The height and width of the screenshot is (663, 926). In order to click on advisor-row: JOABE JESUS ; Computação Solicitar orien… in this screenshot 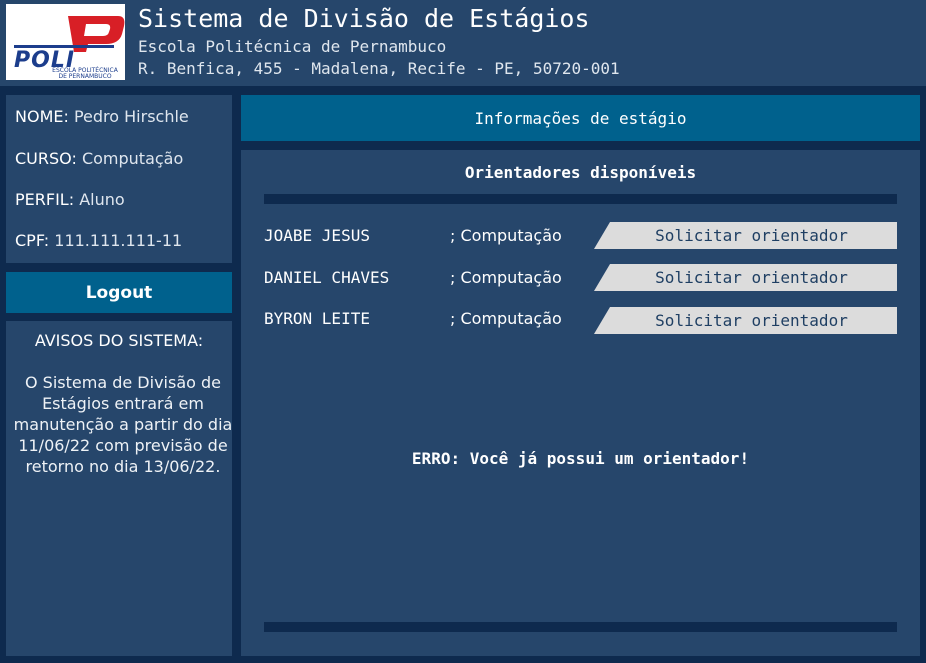, I will do `click(580, 235)`.